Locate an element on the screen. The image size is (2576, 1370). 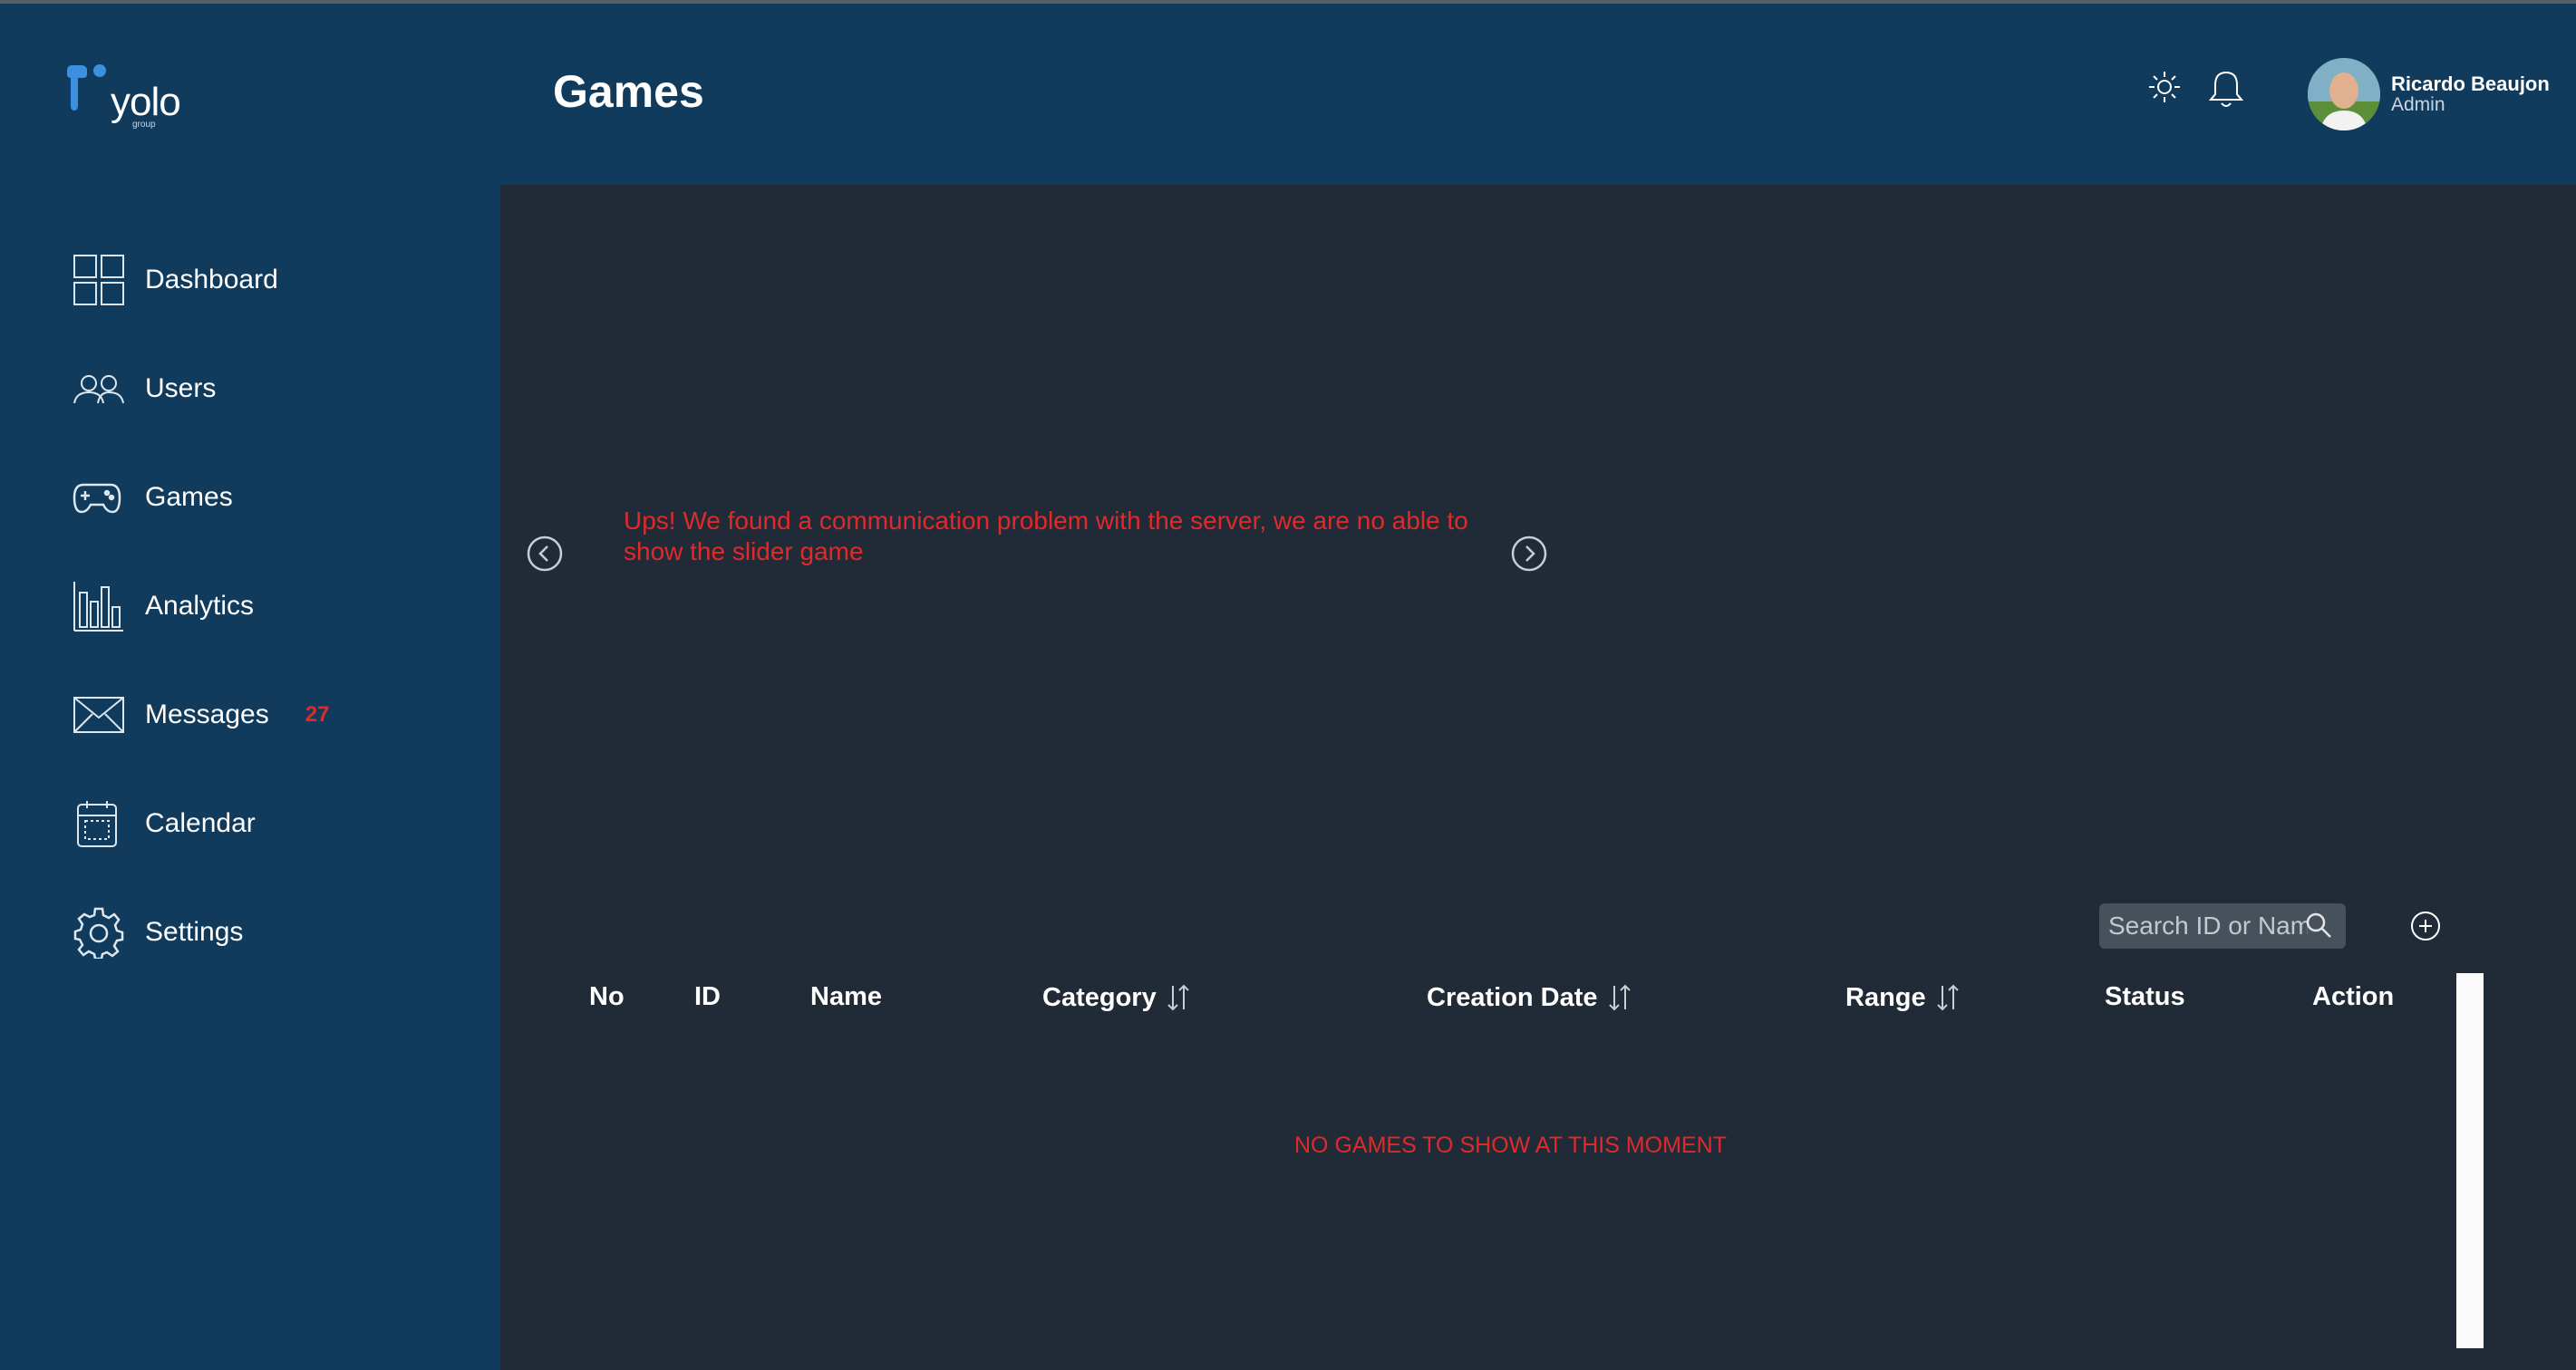
messages-count-badge: 27 is located at coordinates (317, 714).